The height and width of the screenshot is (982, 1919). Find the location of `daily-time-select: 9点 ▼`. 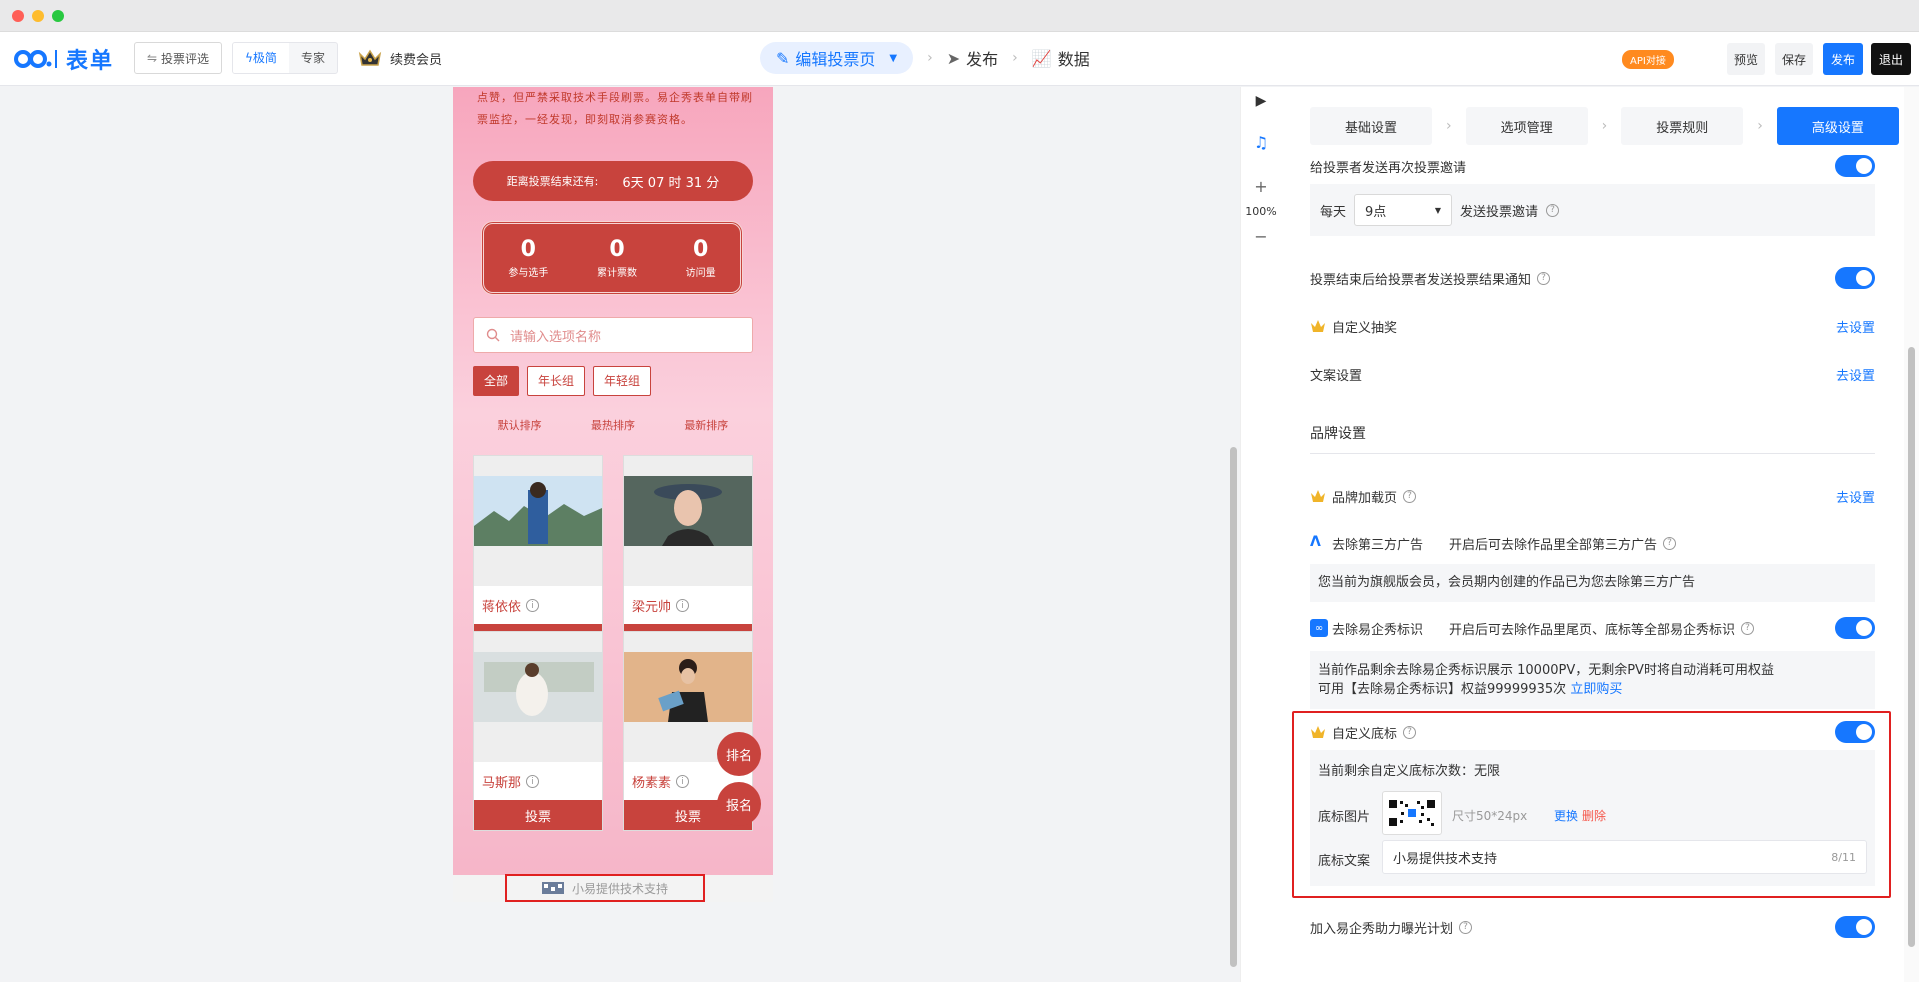

daily-time-select: 9点 ▼ is located at coordinates (1403, 210).